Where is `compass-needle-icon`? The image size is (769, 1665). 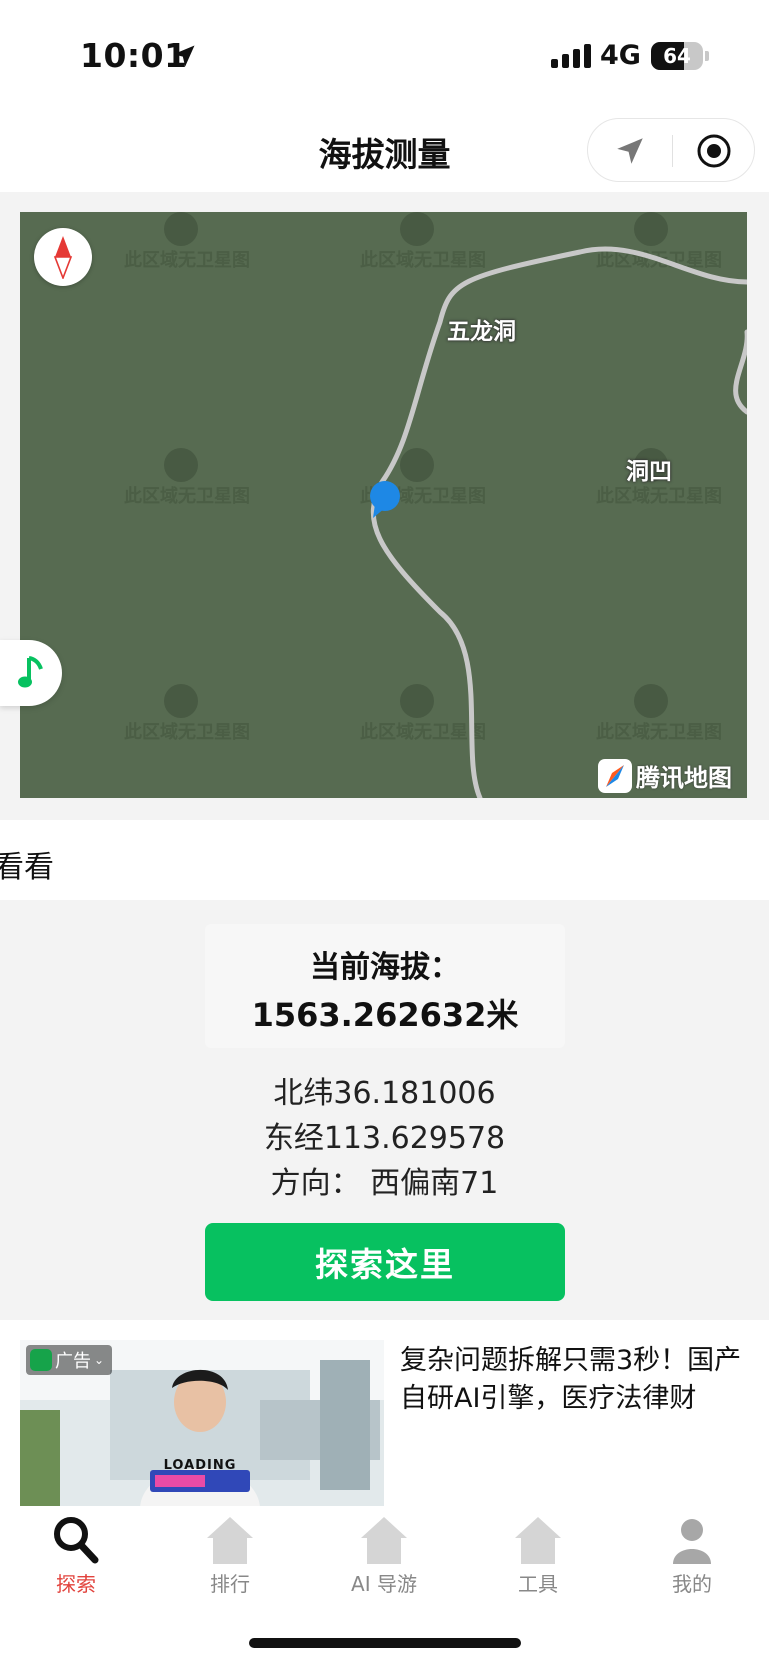 compass-needle-icon is located at coordinates (63, 257).